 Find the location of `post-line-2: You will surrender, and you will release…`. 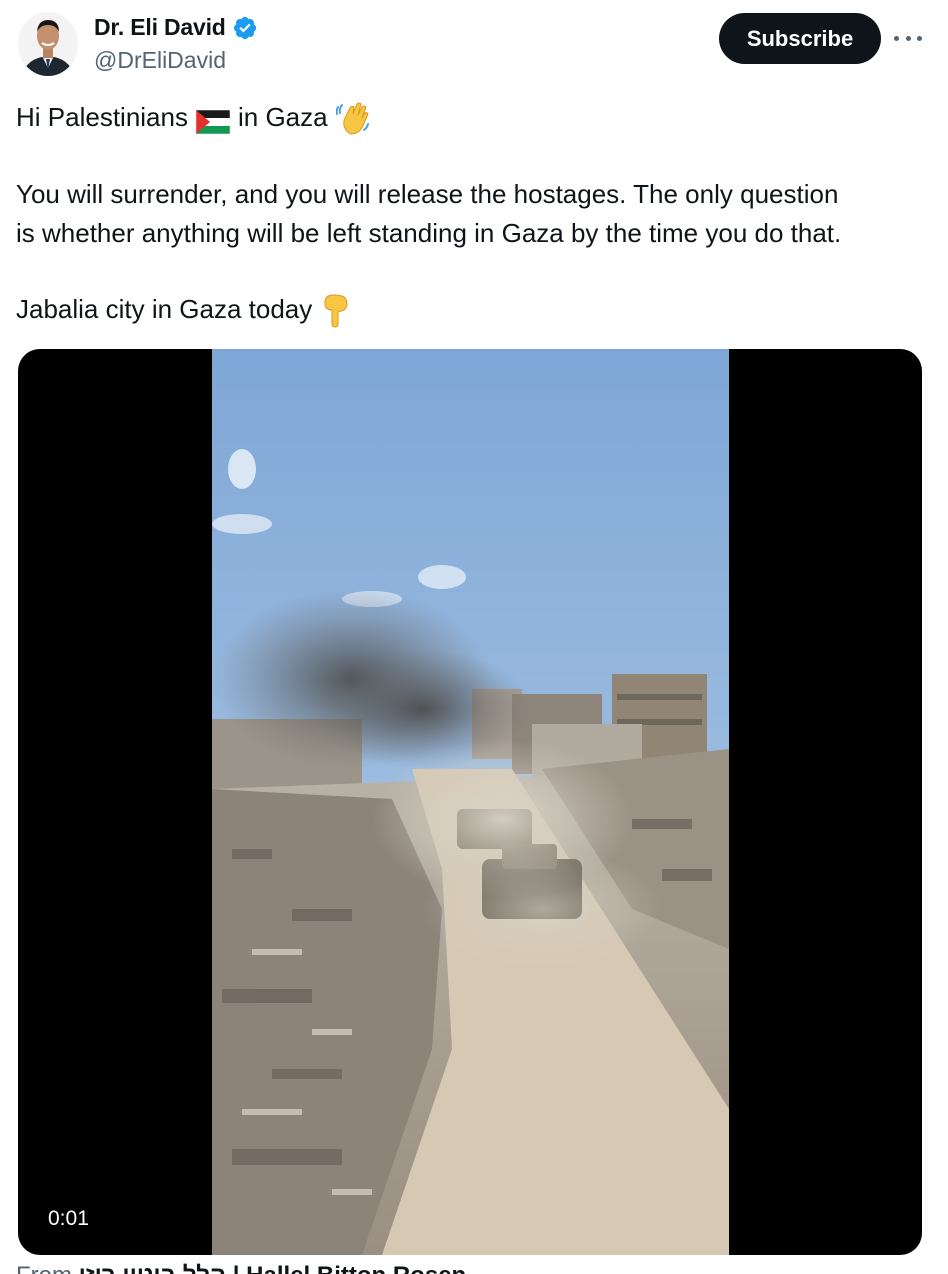

post-line-2: You will surrender, and you will release… is located at coordinates (427, 194).